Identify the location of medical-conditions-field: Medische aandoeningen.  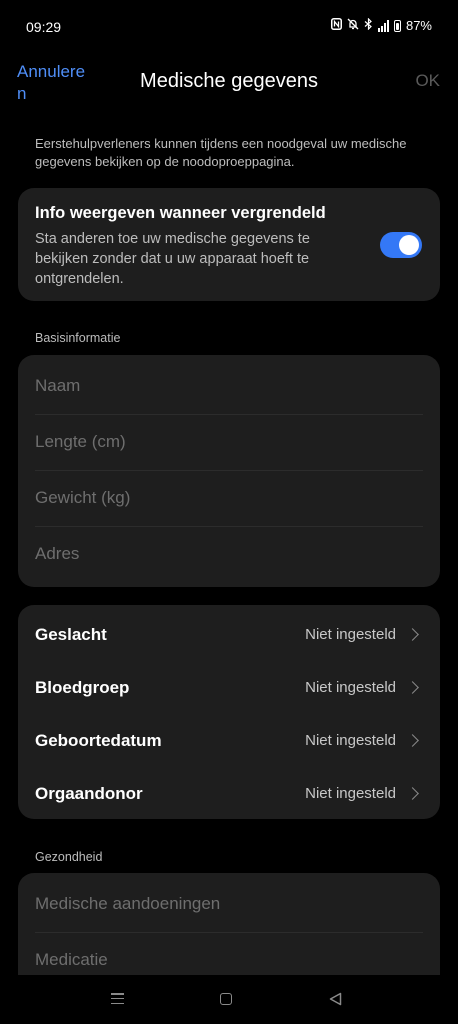
(229, 904).